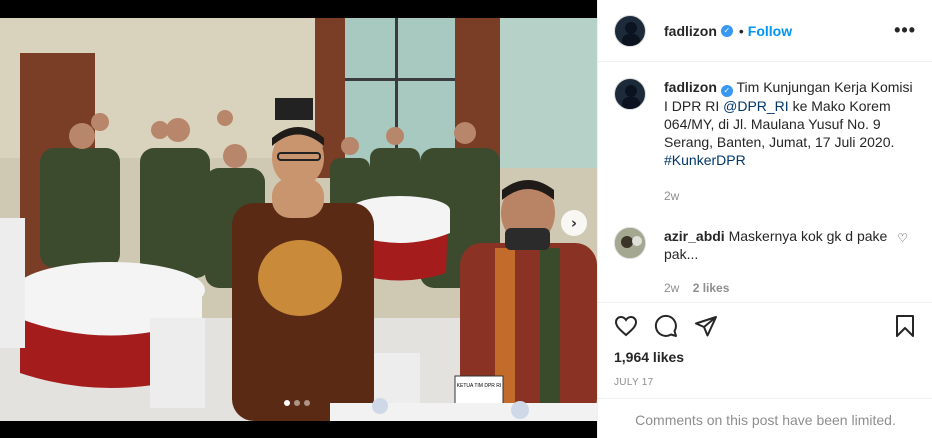 The image size is (932, 438). I want to click on post-actions: 1,964 likes July 17, so click(765, 345).